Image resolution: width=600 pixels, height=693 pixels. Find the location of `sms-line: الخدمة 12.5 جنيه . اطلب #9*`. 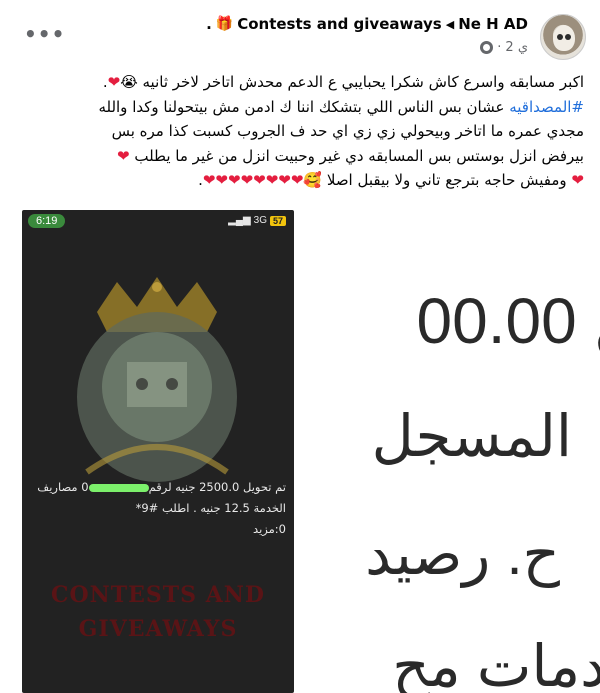

sms-line: الخدمة 12.5 جنيه . اطلب #9* is located at coordinates (210, 508).